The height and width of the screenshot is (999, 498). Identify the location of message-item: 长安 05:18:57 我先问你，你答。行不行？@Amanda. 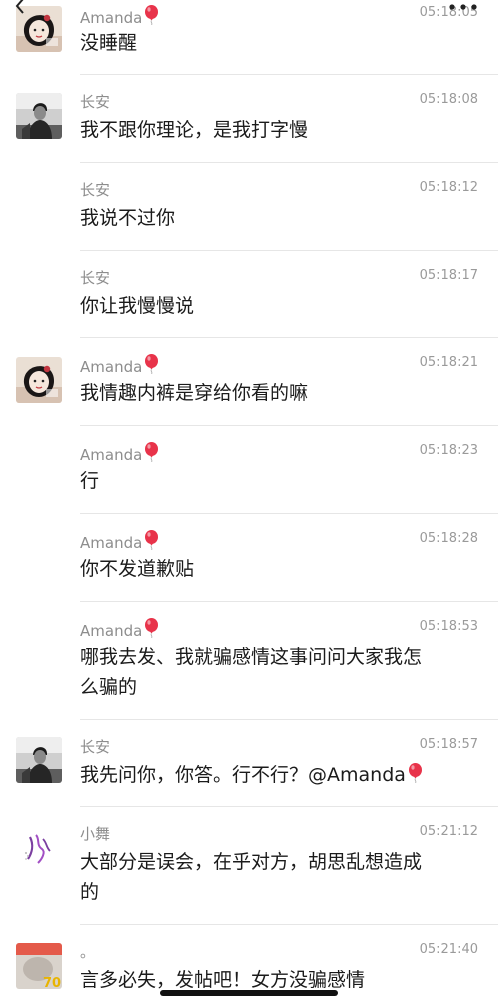
(249, 763).